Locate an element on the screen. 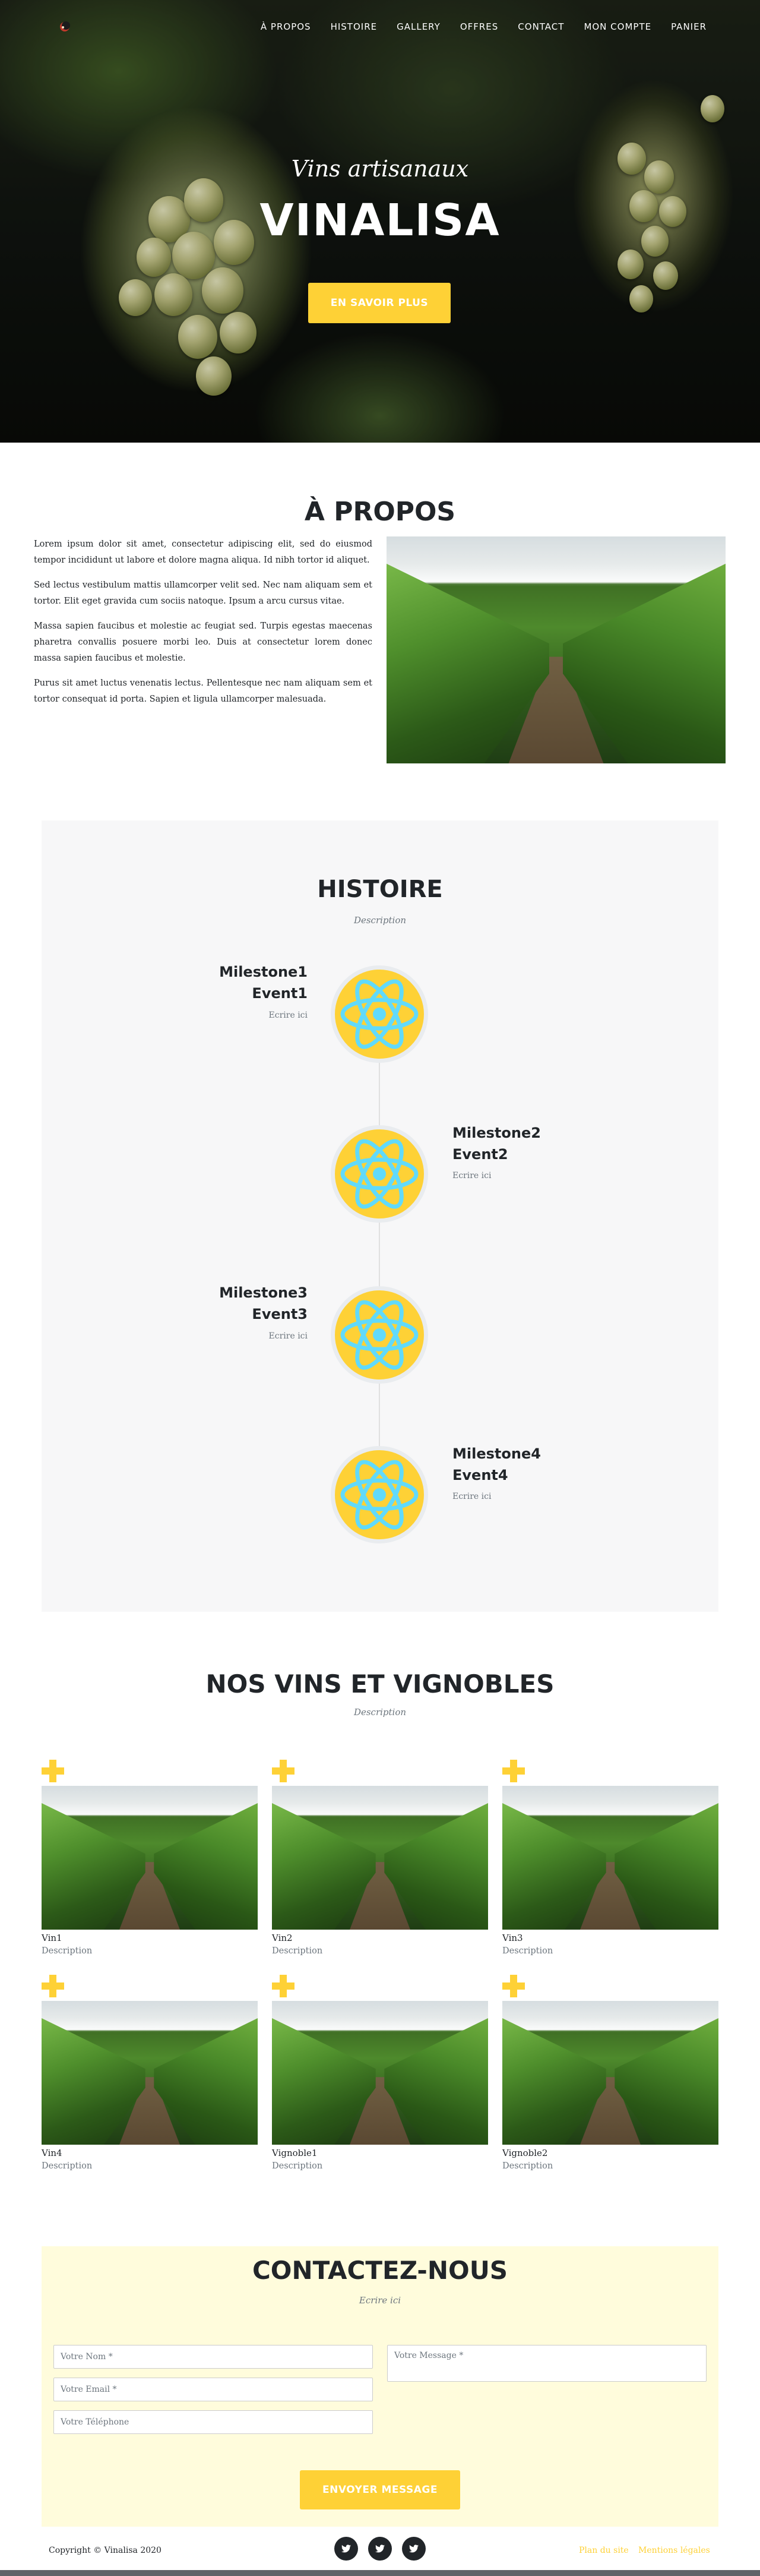 Image resolution: width=760 pixels, height=2576 pixels. portfolio-item-name: Vin3 is located at coordinates (512, 1938).